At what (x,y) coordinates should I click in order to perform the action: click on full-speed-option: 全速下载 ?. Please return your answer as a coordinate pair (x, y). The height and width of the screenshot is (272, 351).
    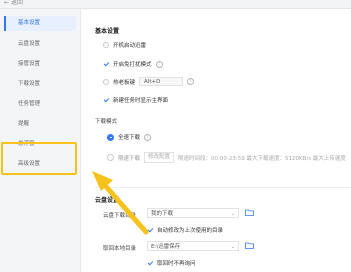
    Looking at the image, I should click on (129, 137).